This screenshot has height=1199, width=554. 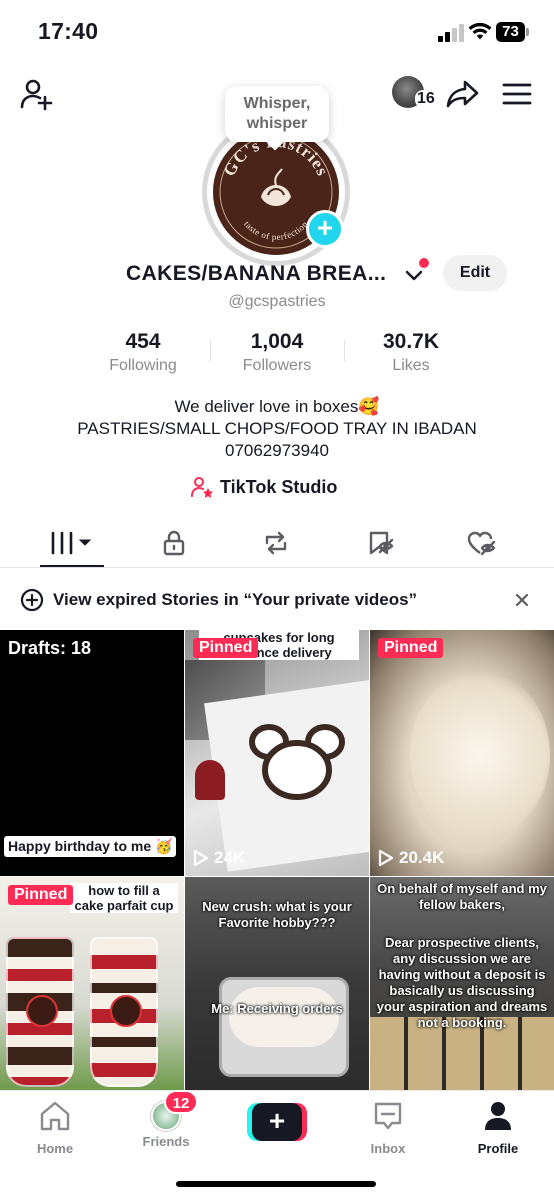 What do you see at coordinates (90, 846) in the screenshot?
I see `video-caption: Happy birthday to me 🥳` at bounding box center [90, 846].